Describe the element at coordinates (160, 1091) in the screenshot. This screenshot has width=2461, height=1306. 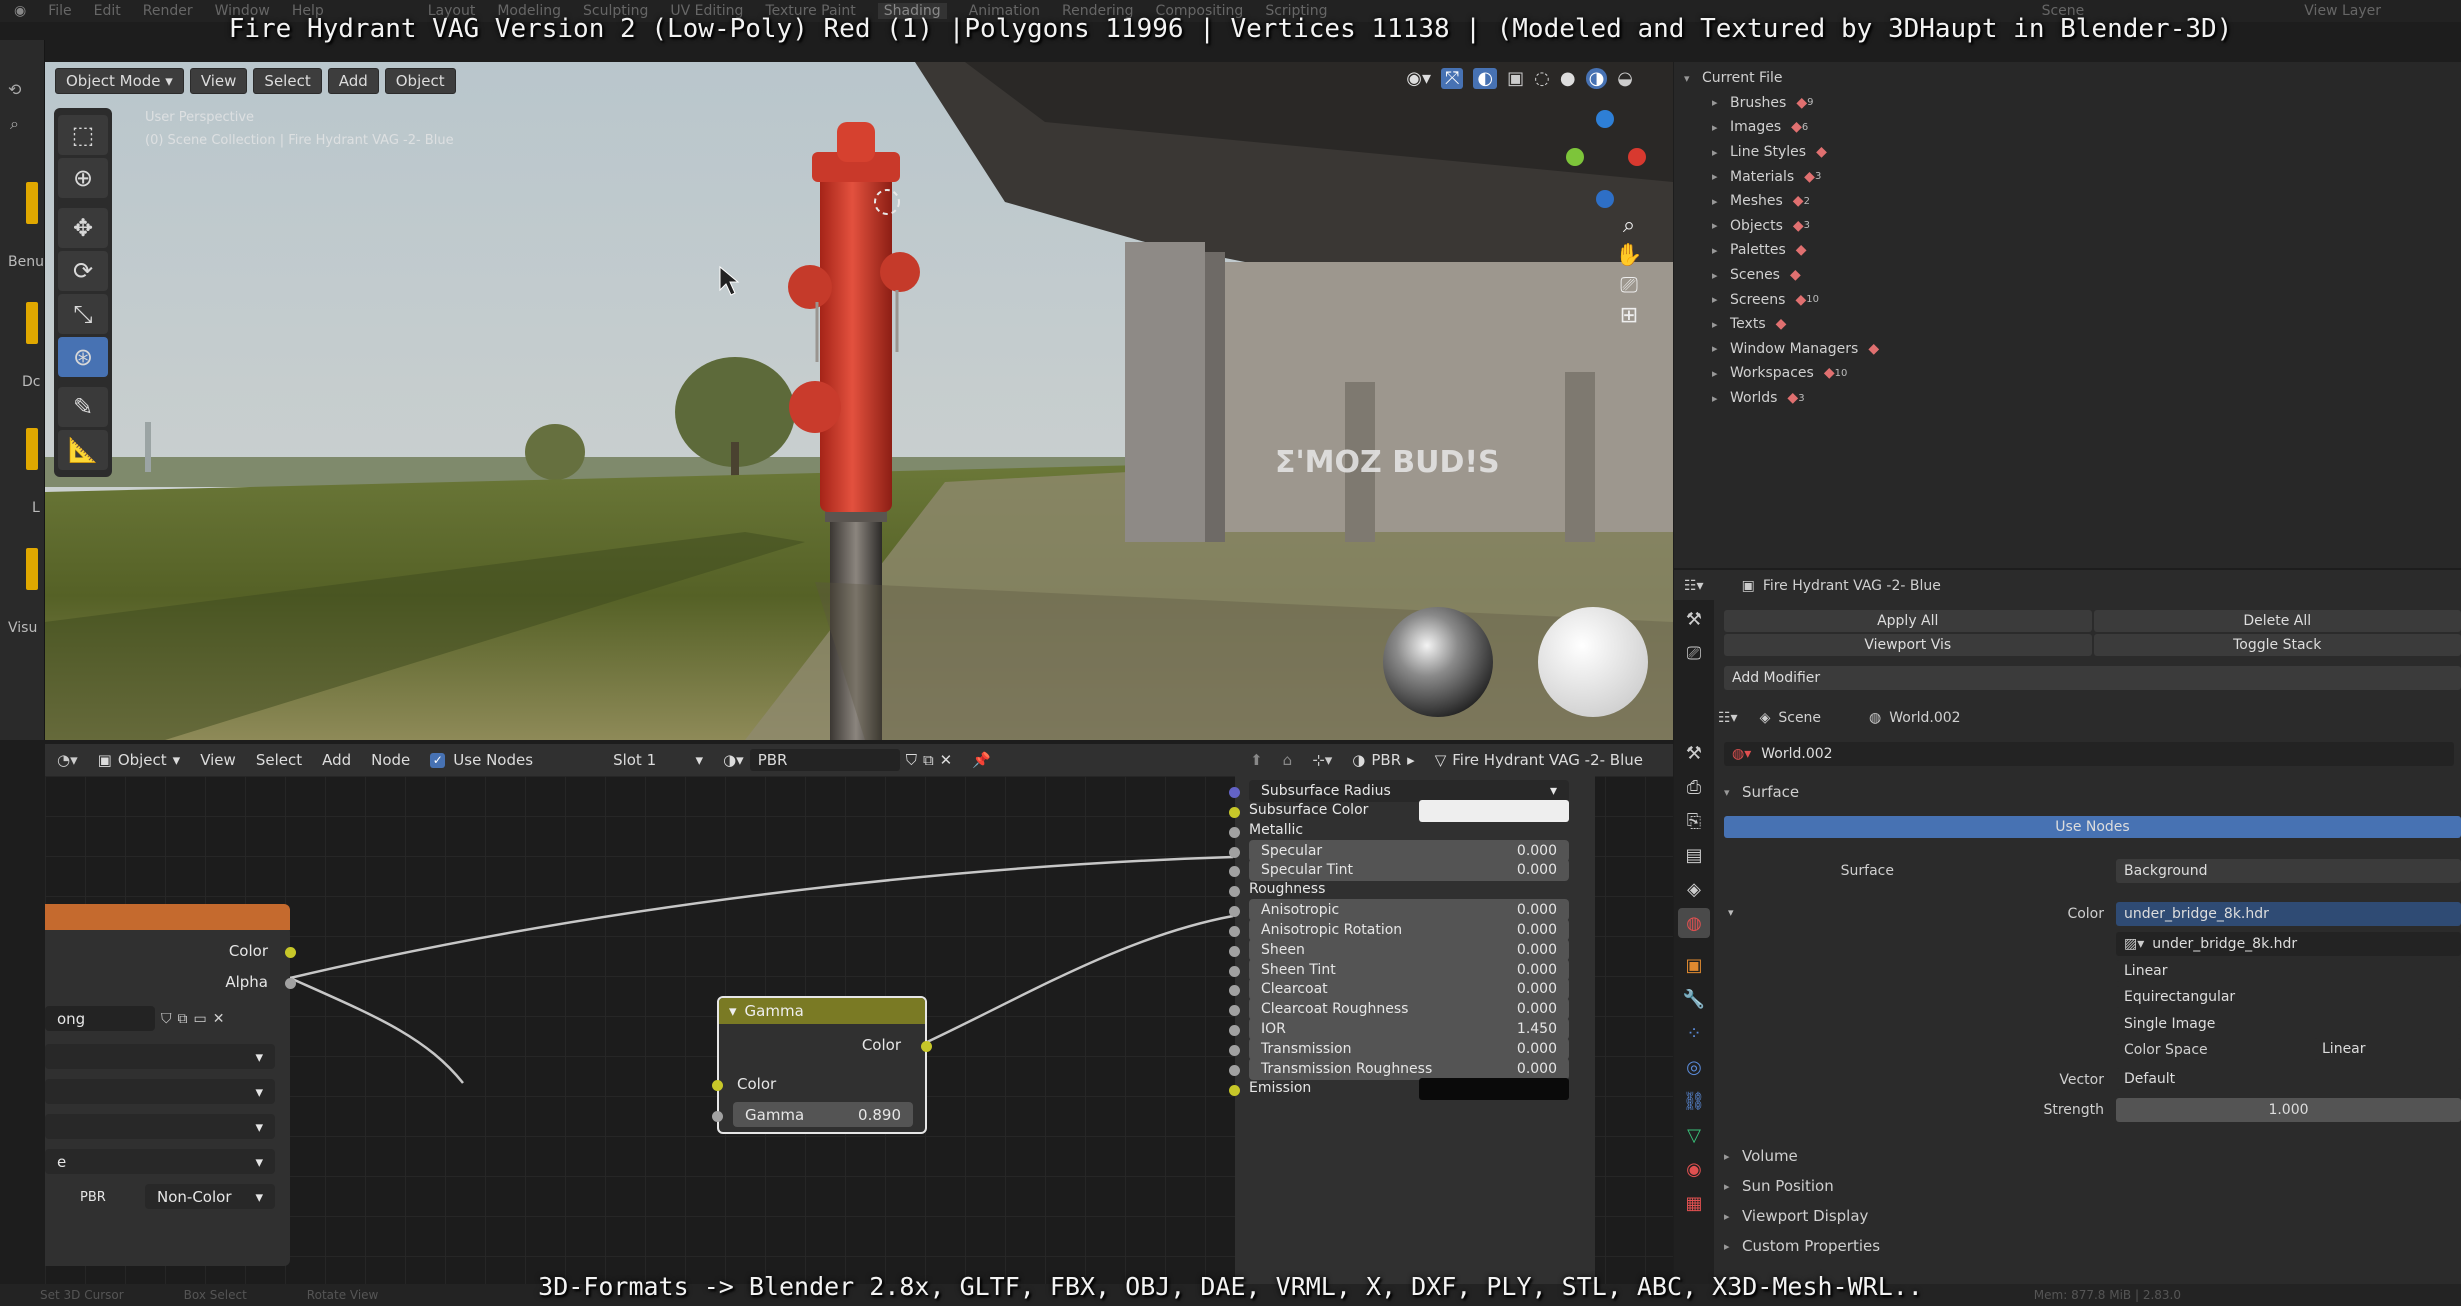
I see `image-projection-dropdown: ▾` at that location.